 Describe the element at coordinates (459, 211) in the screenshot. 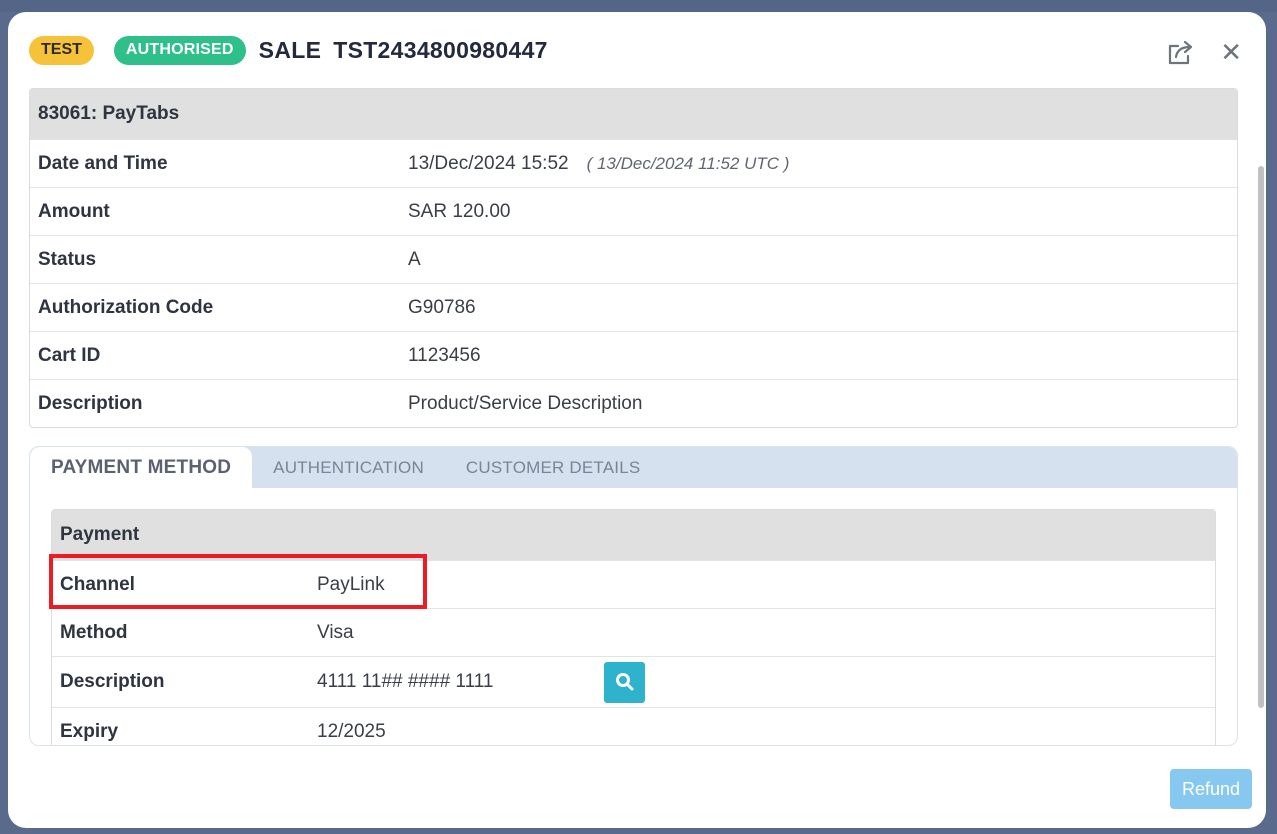

I see `info-value: SAR 120.00` at that location.